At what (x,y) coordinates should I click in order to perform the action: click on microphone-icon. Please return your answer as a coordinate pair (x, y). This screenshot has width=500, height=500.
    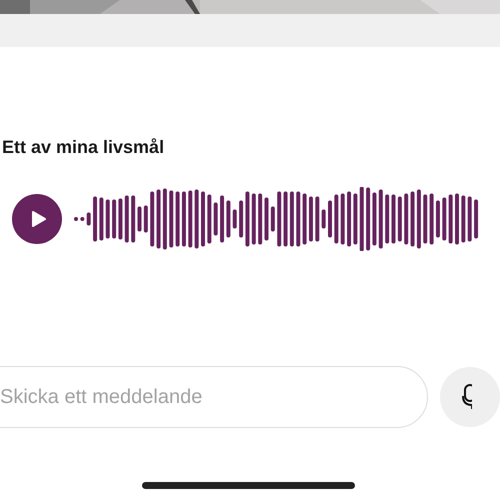
    Looking at the image, I should click on (467, 397).